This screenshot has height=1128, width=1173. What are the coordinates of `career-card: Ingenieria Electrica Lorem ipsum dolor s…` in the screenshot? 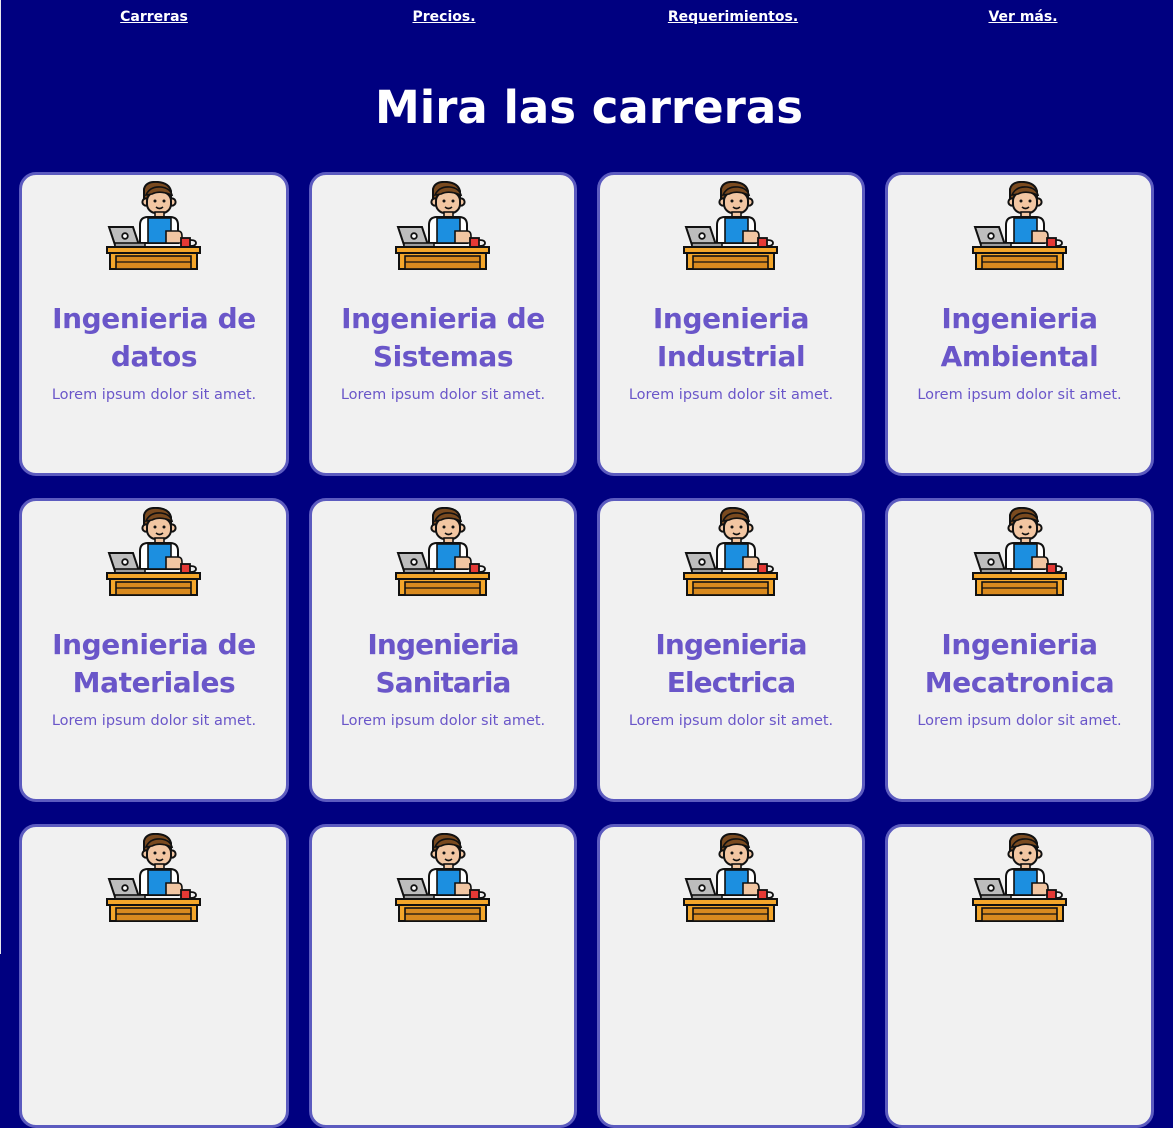 It's located at (731, 650).